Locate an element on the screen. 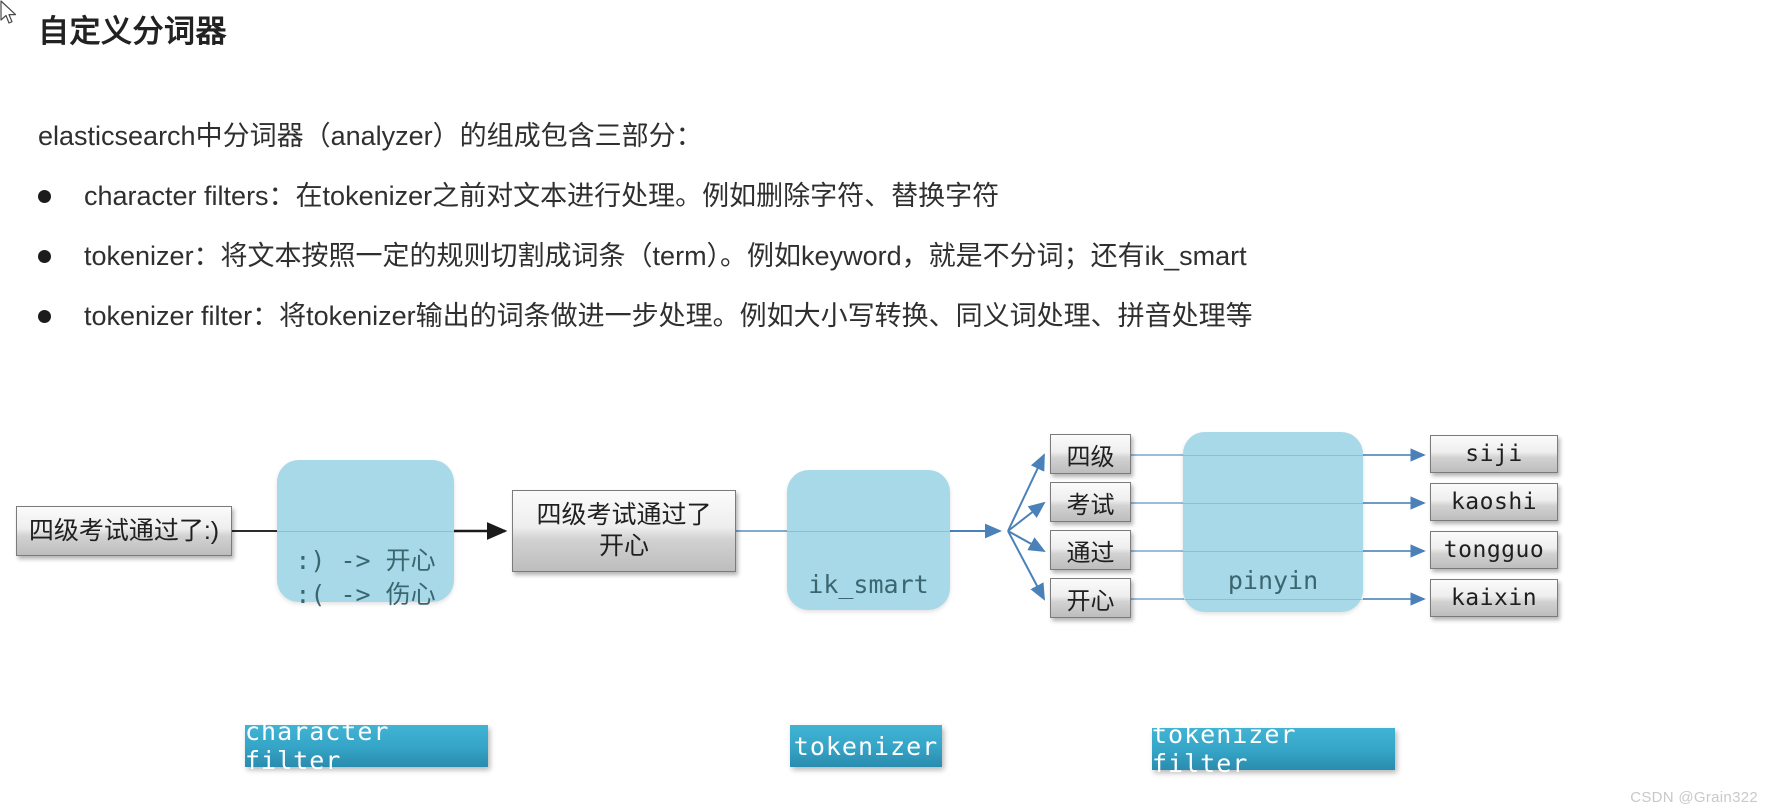 The height and width of the screenshot is (812, 1768). input-text-label: 四级考试通过了:) is located at coordinates (124, 530).